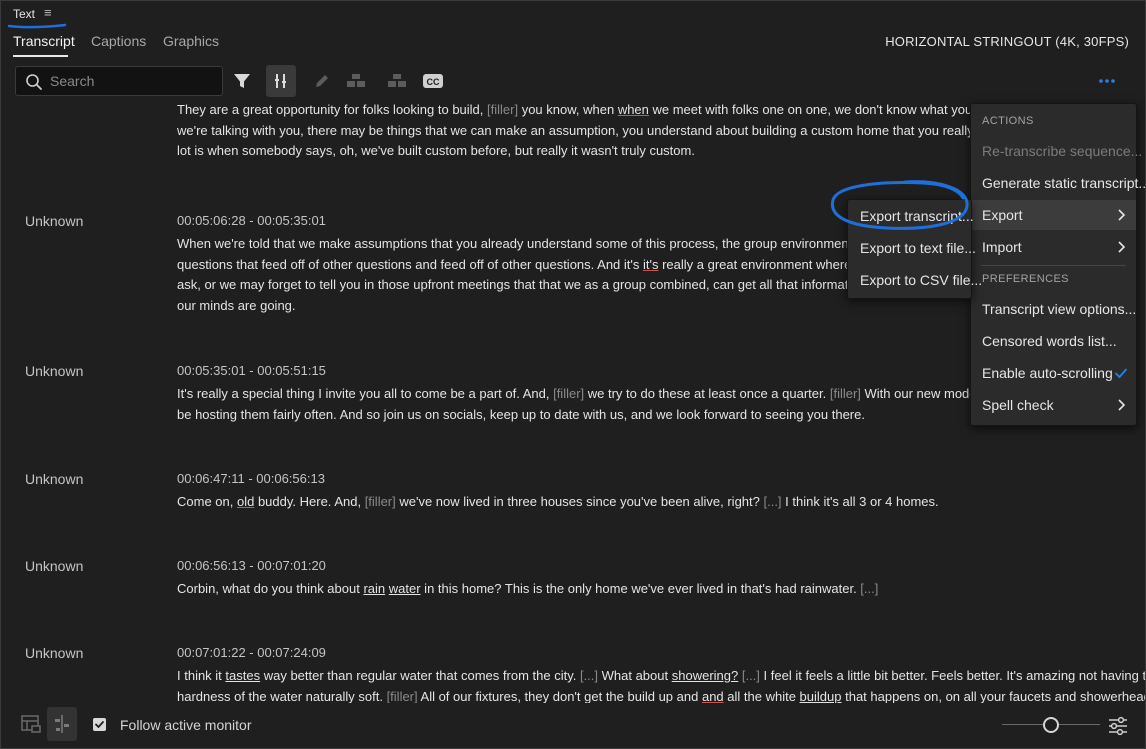  What do you see at coordinates (48, 12) in the screenshot?
I see `panel-menu-icon: ≡` at bounding box center [48, 12].